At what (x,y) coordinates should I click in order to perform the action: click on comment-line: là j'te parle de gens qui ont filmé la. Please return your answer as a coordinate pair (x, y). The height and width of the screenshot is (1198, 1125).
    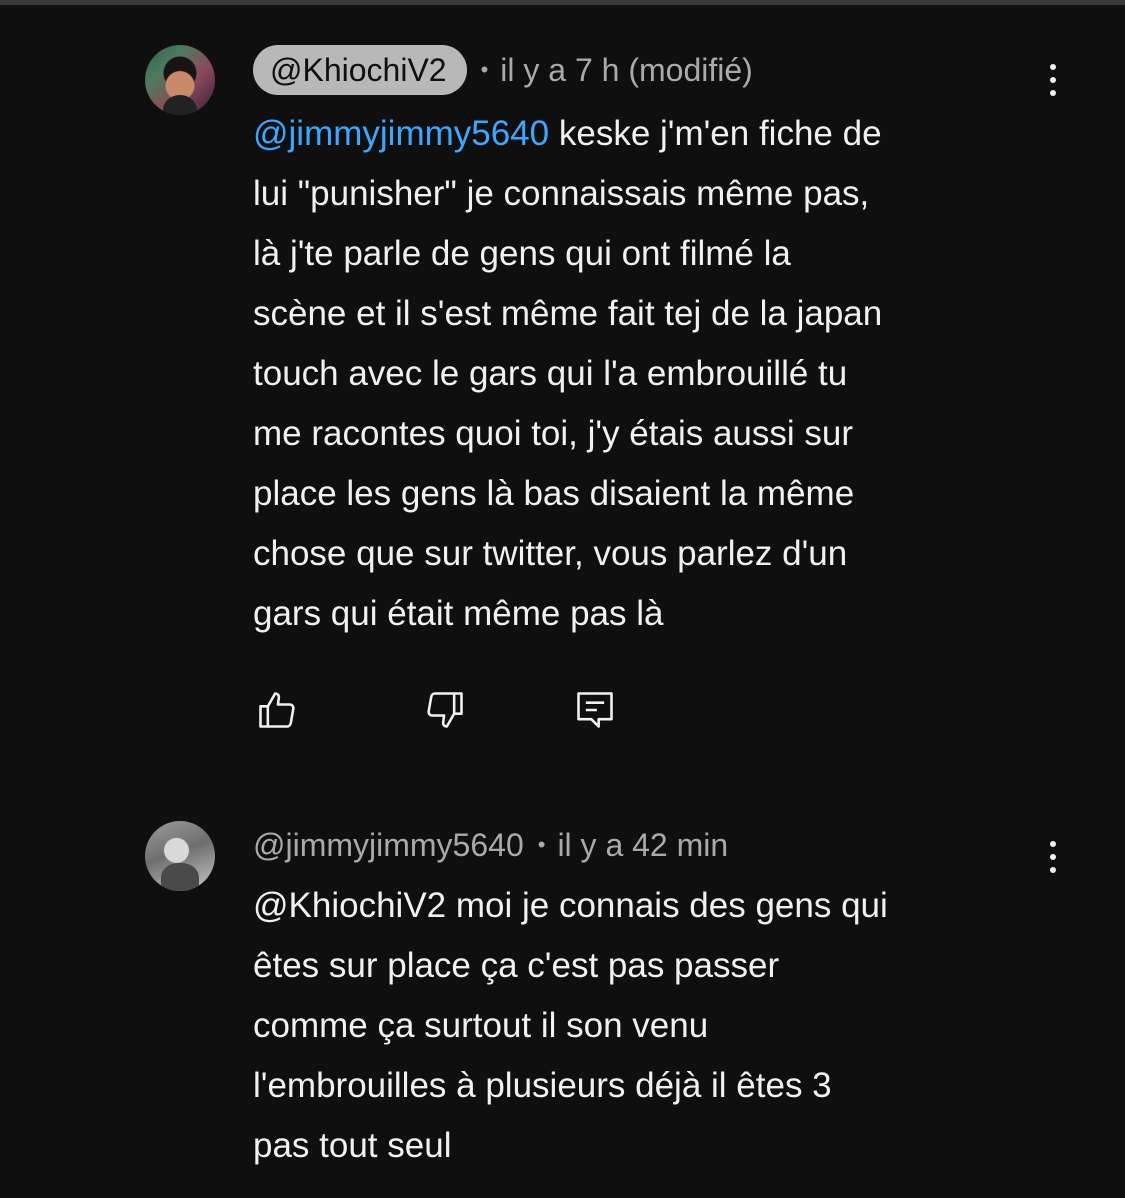
    Looking at the image, I should click on (522, 253).